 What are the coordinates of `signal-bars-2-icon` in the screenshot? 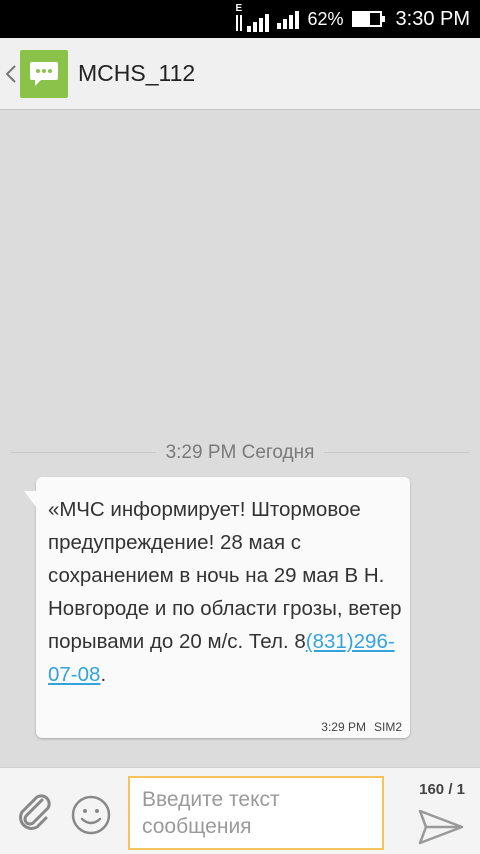 It's located at (288, 19).